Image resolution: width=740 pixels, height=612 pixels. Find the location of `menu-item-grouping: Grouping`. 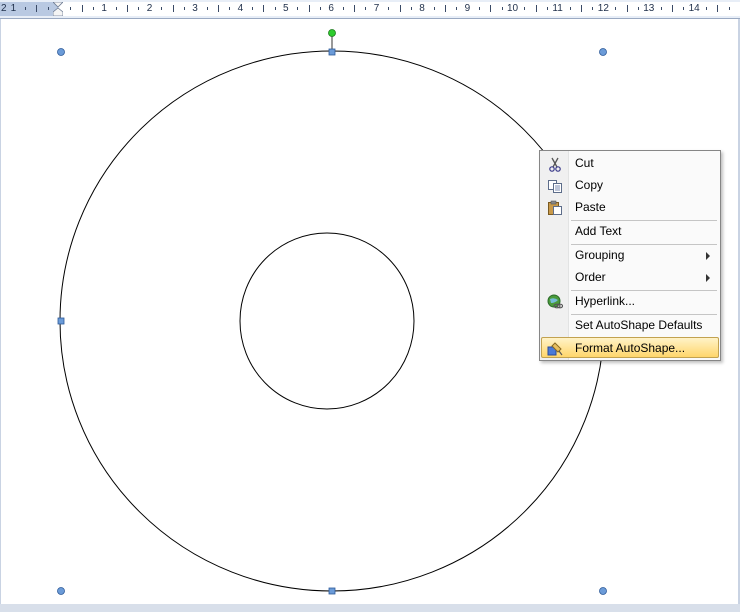

menu-item-grouping: Grouping is located at coordinates (630, 255).